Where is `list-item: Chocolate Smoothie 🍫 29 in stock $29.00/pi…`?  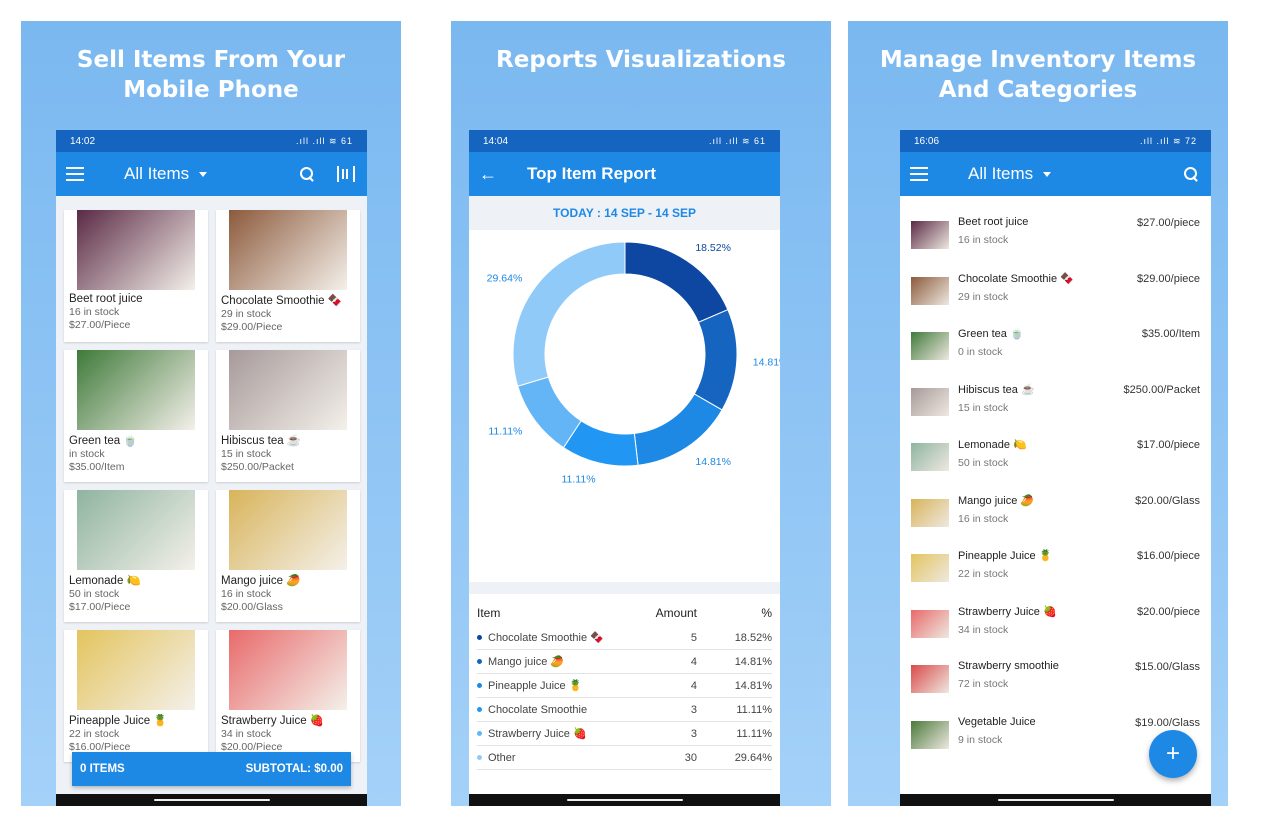
list-item: Chocolate Smoothie 🍫 29 in stock $29.00/pi… is located at coordinates (1055, 290).